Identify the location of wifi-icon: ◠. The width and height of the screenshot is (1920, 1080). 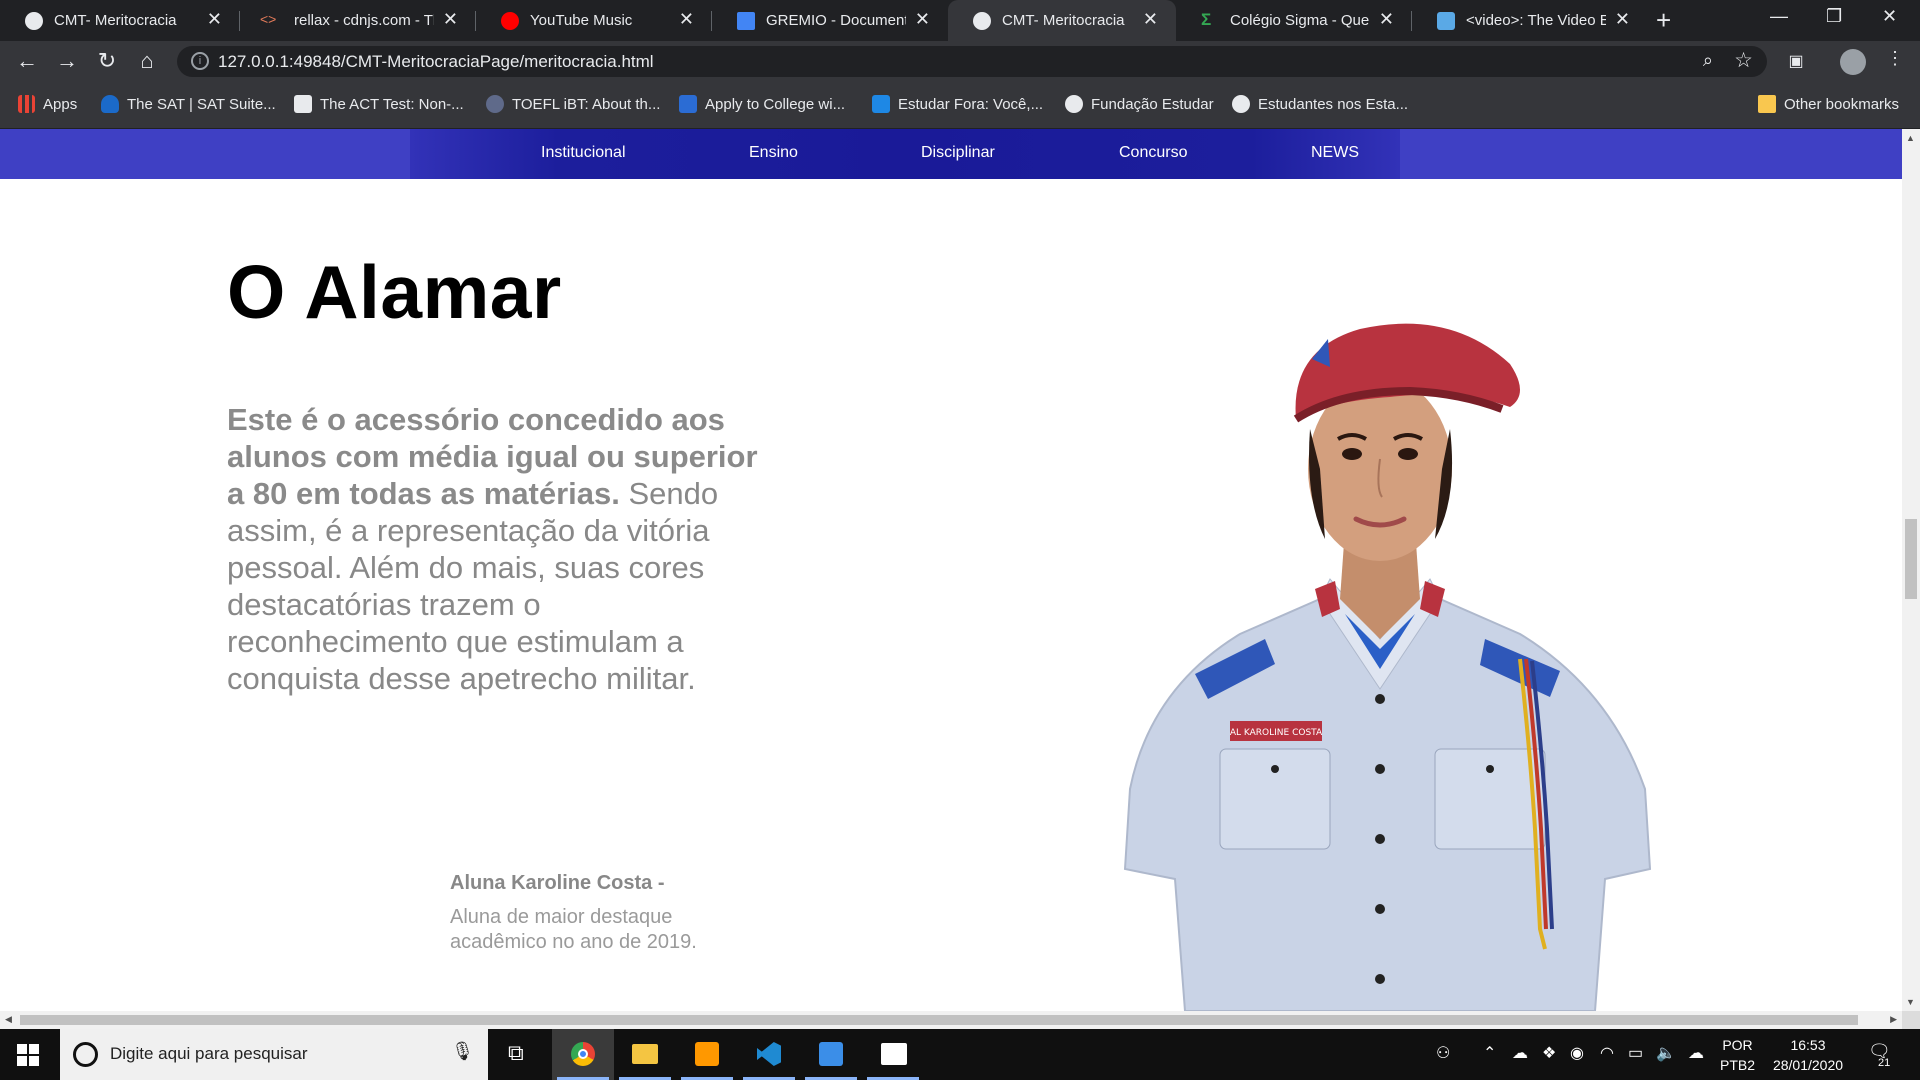
(1607, 1053).